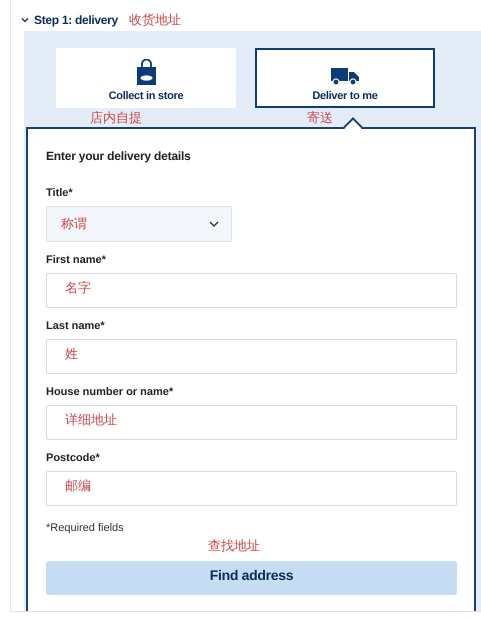 The height and width of the screenshot is (618, 481). I want to click on required-note: *Required fields, so click(85, 528).